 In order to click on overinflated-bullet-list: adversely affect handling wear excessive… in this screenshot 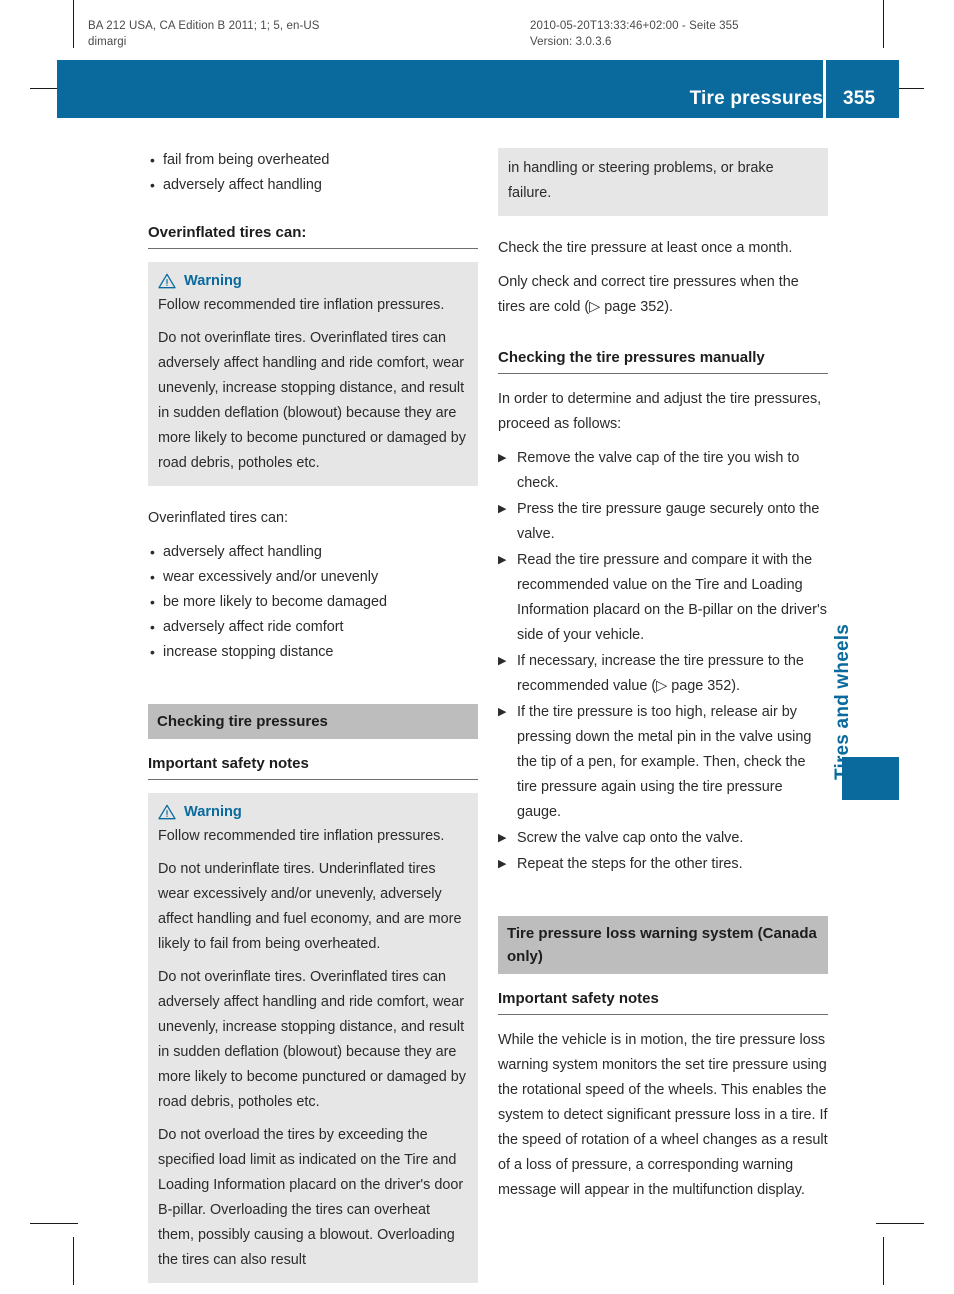, I will do `click(313, 602)`.